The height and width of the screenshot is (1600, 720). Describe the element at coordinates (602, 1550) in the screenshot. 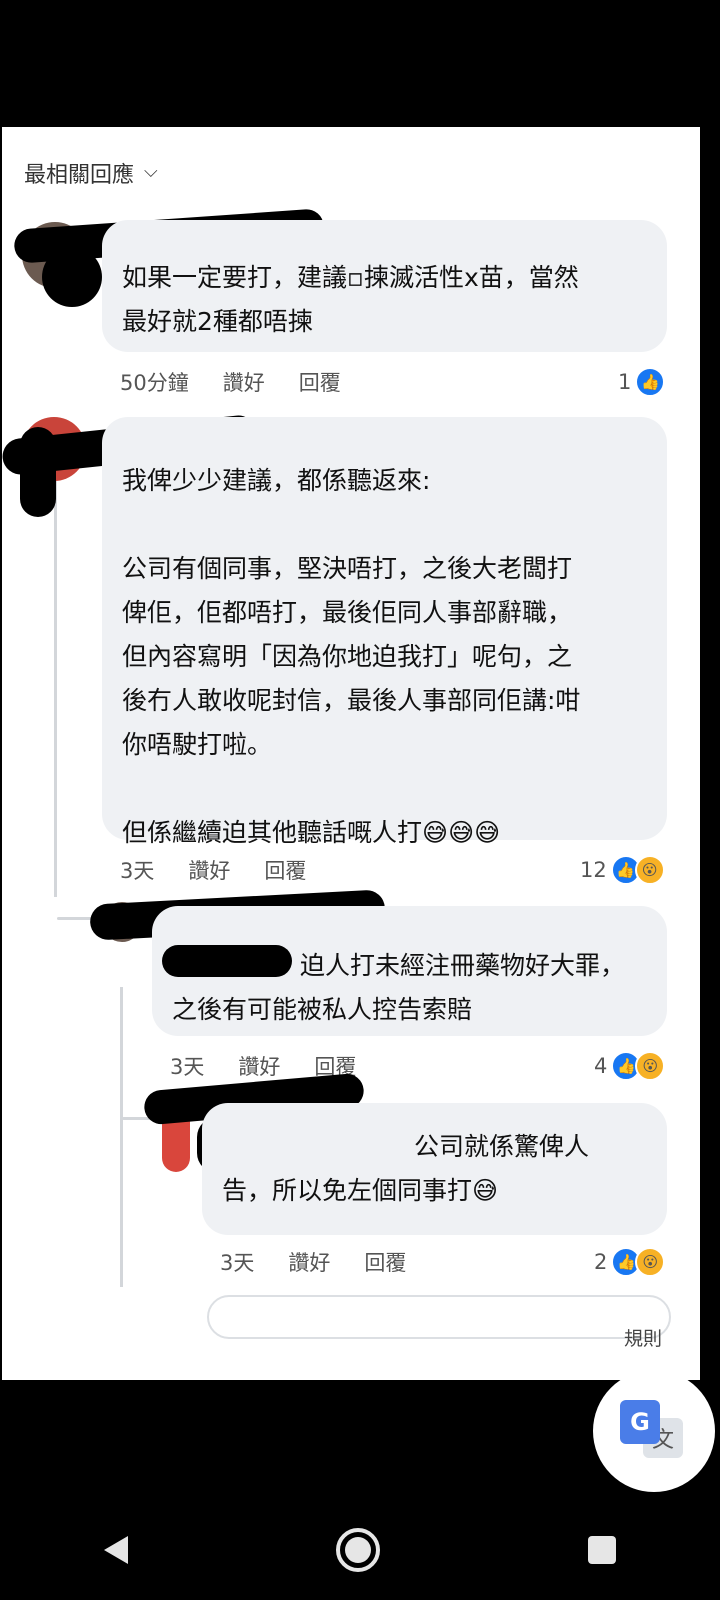

I see `nav-recent-icon` at that location.